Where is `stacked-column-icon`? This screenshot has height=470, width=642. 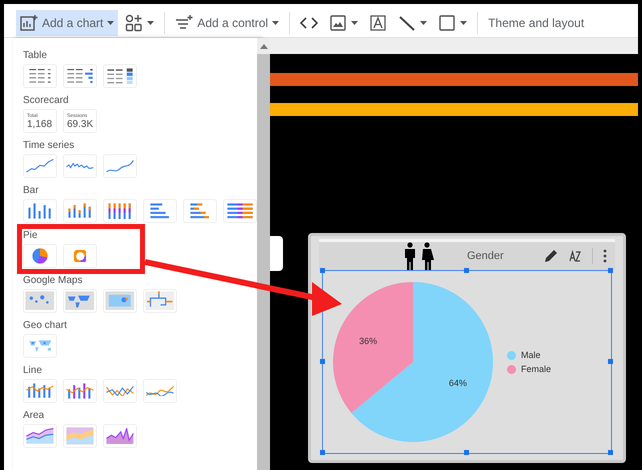
stacked-column-icon is located at coordinates (80, 211).